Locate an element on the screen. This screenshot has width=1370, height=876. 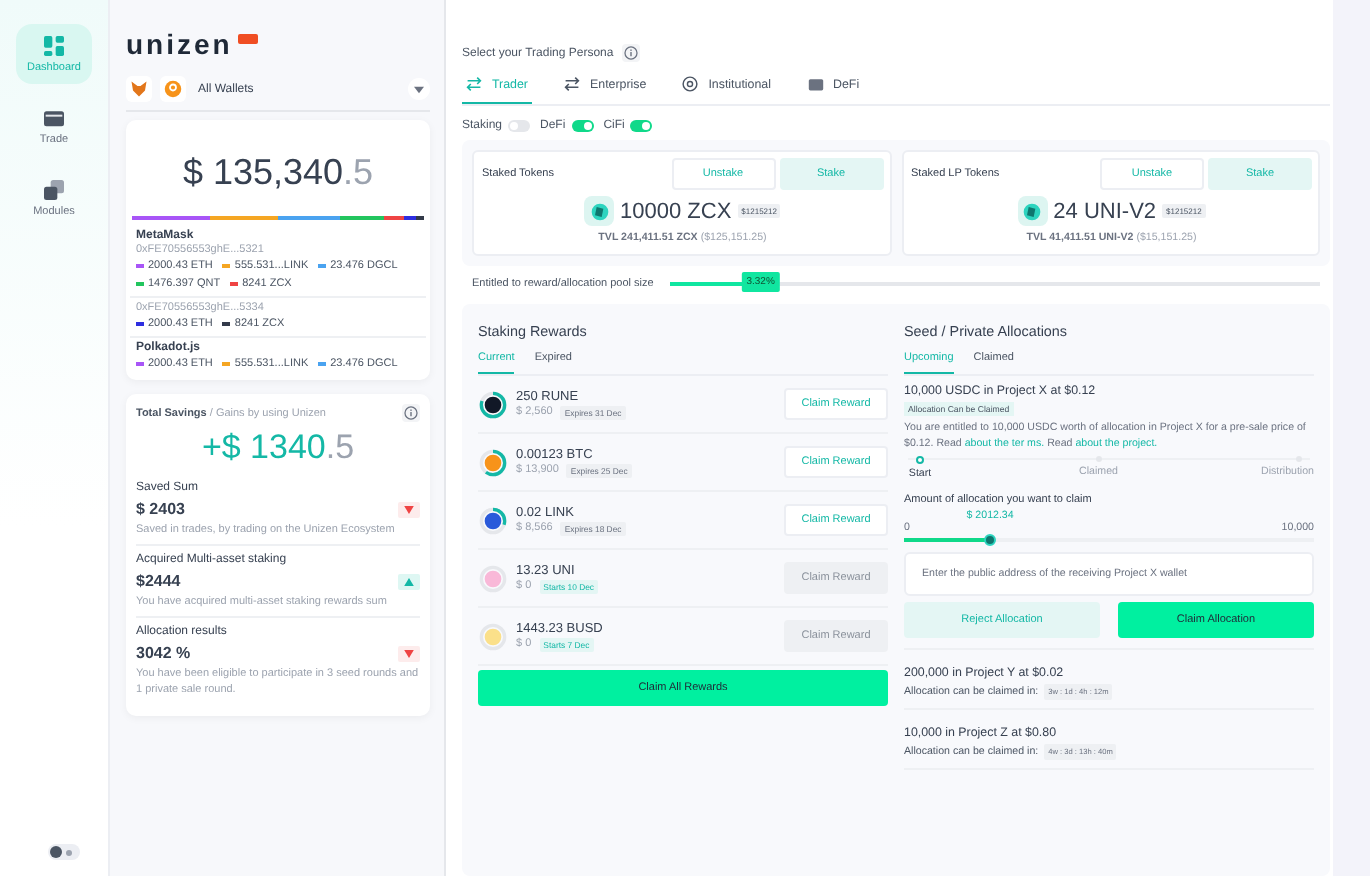
staked-amount: 24 UNI-V2 is located at coordinates (1105, 211).